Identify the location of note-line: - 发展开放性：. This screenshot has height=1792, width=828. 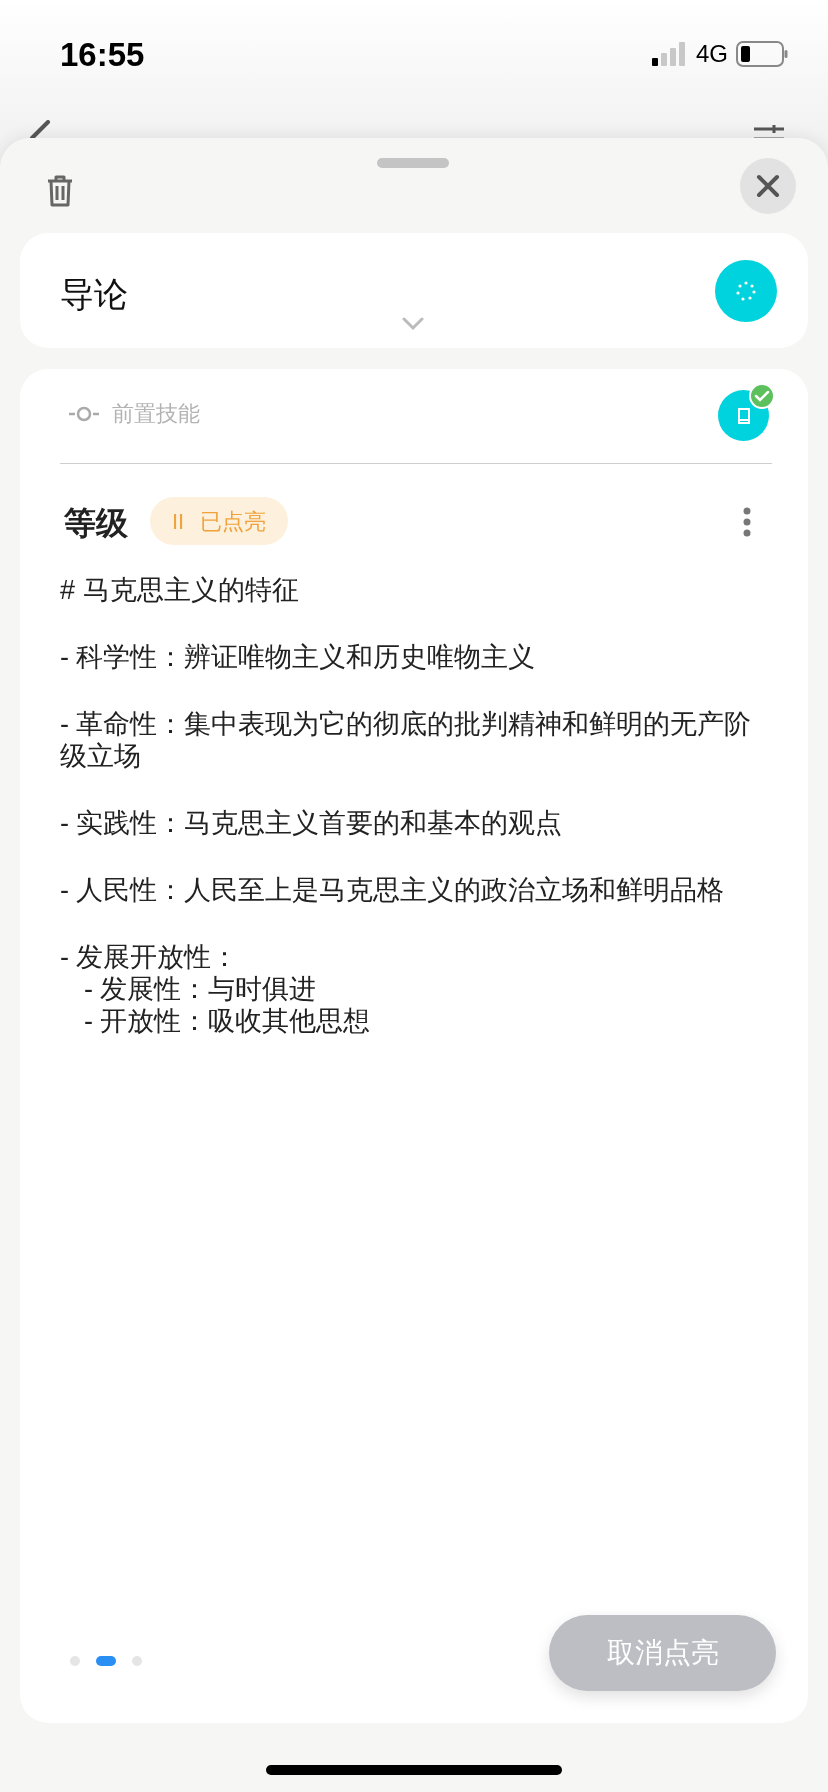
(150, 957).